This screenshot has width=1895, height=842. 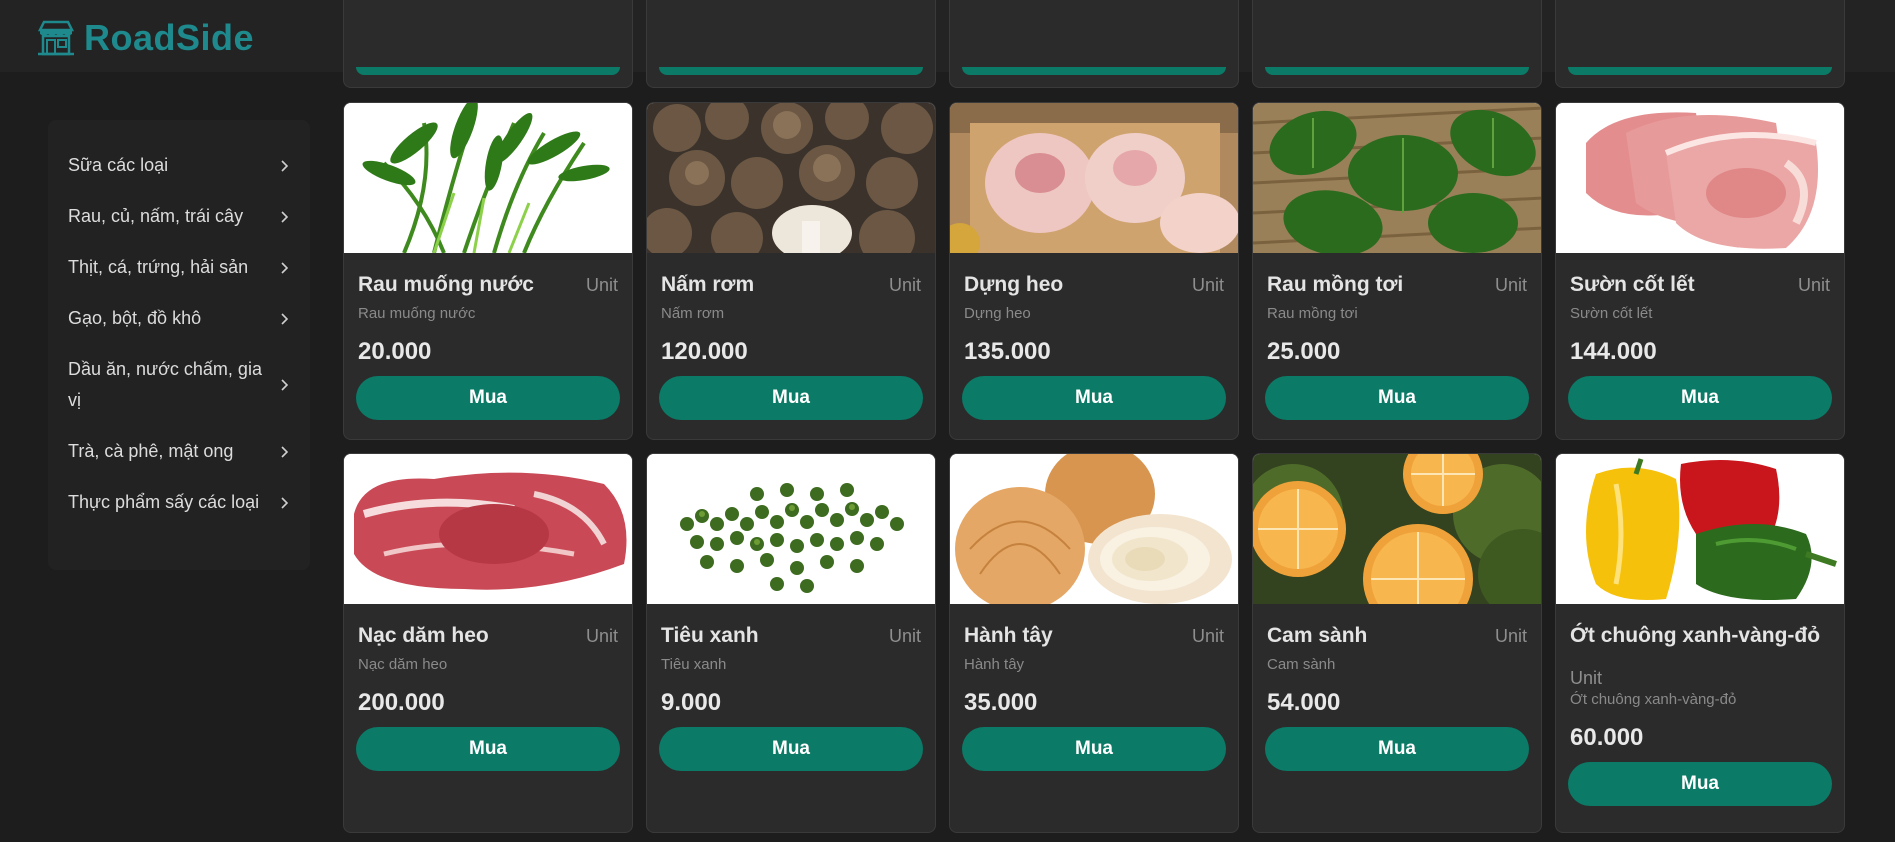 I want to click on category-item: Trà, cà phê, mật ong, so click(x=179, y=451).